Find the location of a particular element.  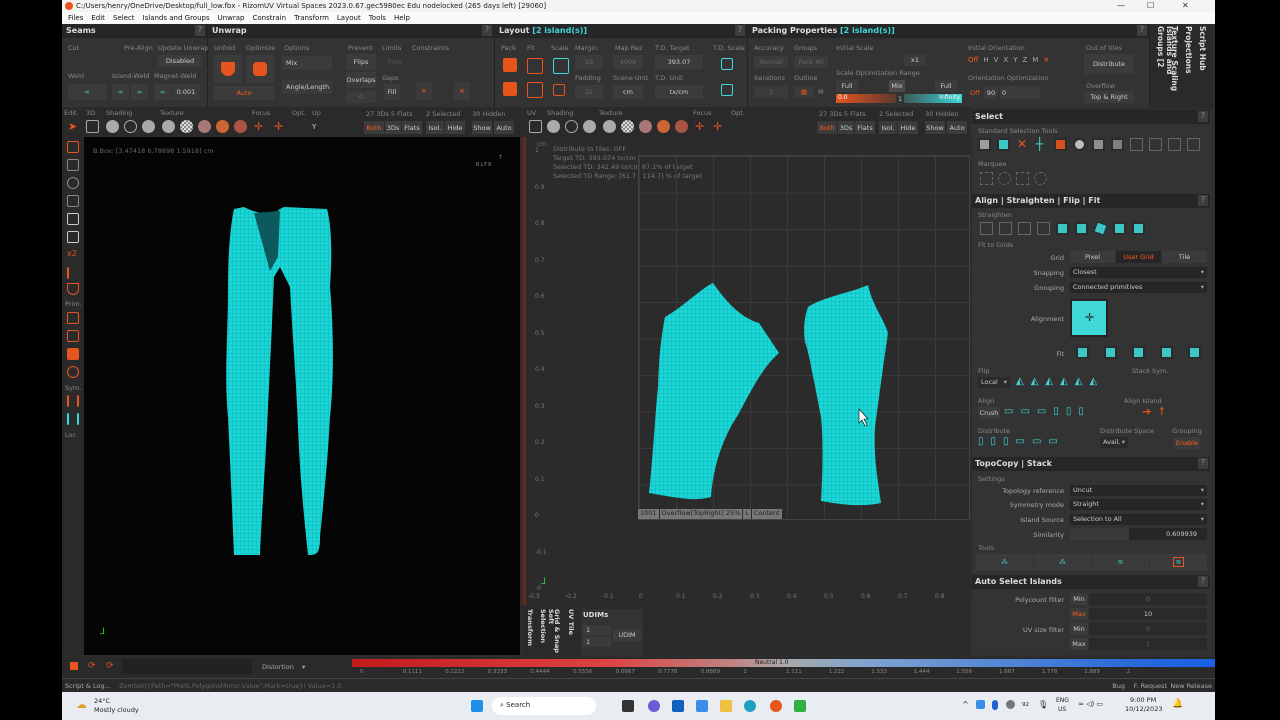

new-release-button: New Release is located at coordinates (1191, 686).